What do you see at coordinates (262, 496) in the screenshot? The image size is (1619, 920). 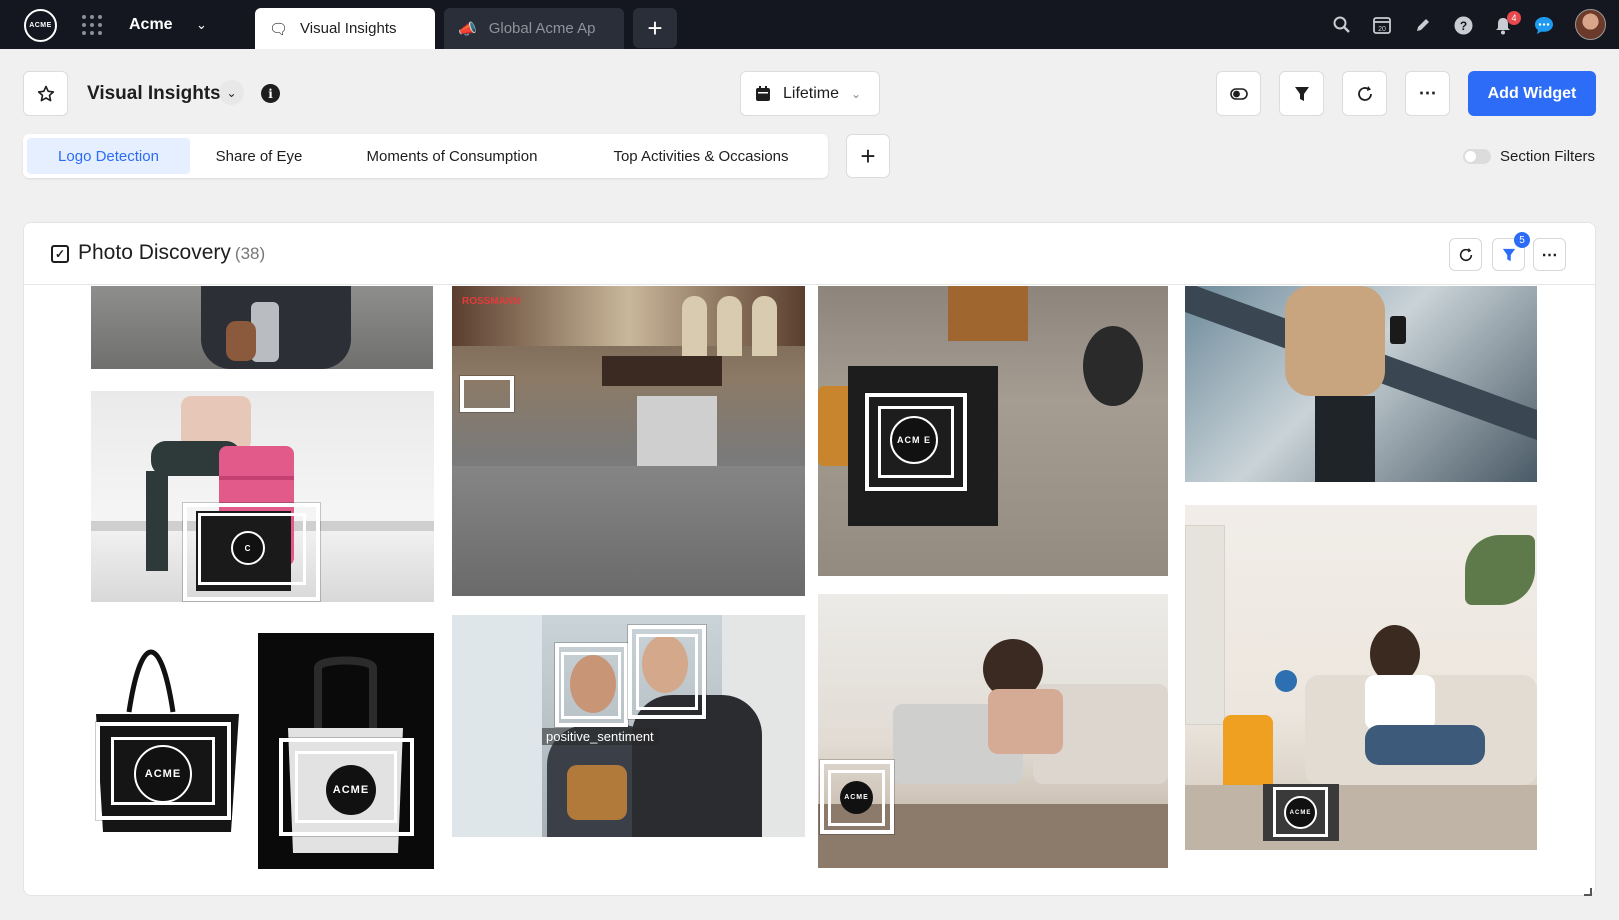 I see `photo-pink-suitcase: C` at bounding box center [262, 496].